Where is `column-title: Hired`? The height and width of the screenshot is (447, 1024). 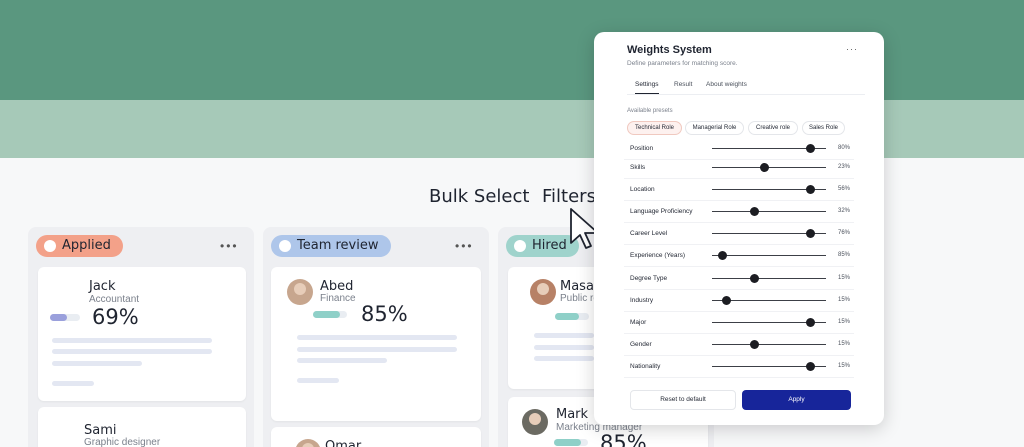
column-title: Hired is located at coordinates (549, 245).